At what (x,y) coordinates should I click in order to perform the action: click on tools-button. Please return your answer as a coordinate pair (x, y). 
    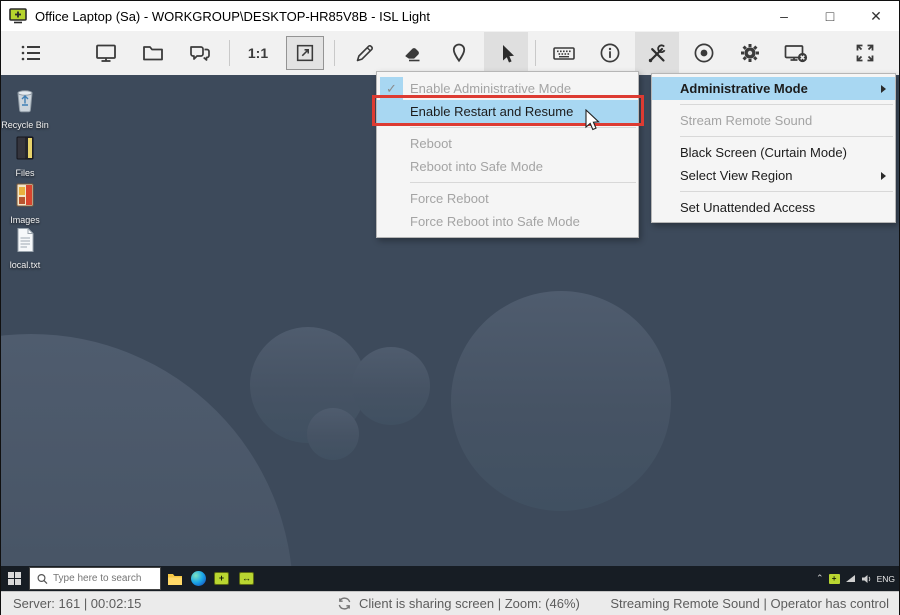
    Looking at the image, I should click on (657, 53).